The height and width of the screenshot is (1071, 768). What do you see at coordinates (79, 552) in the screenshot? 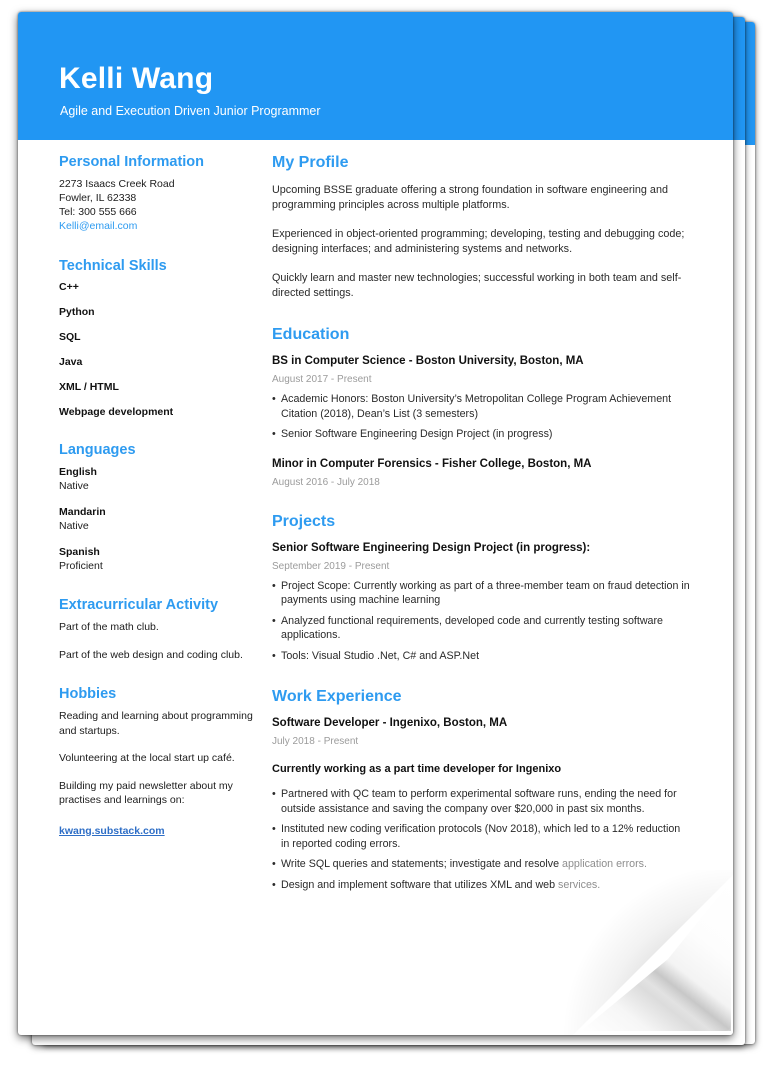
I see `language-name: Spanish` at bounding box center [79, 552].